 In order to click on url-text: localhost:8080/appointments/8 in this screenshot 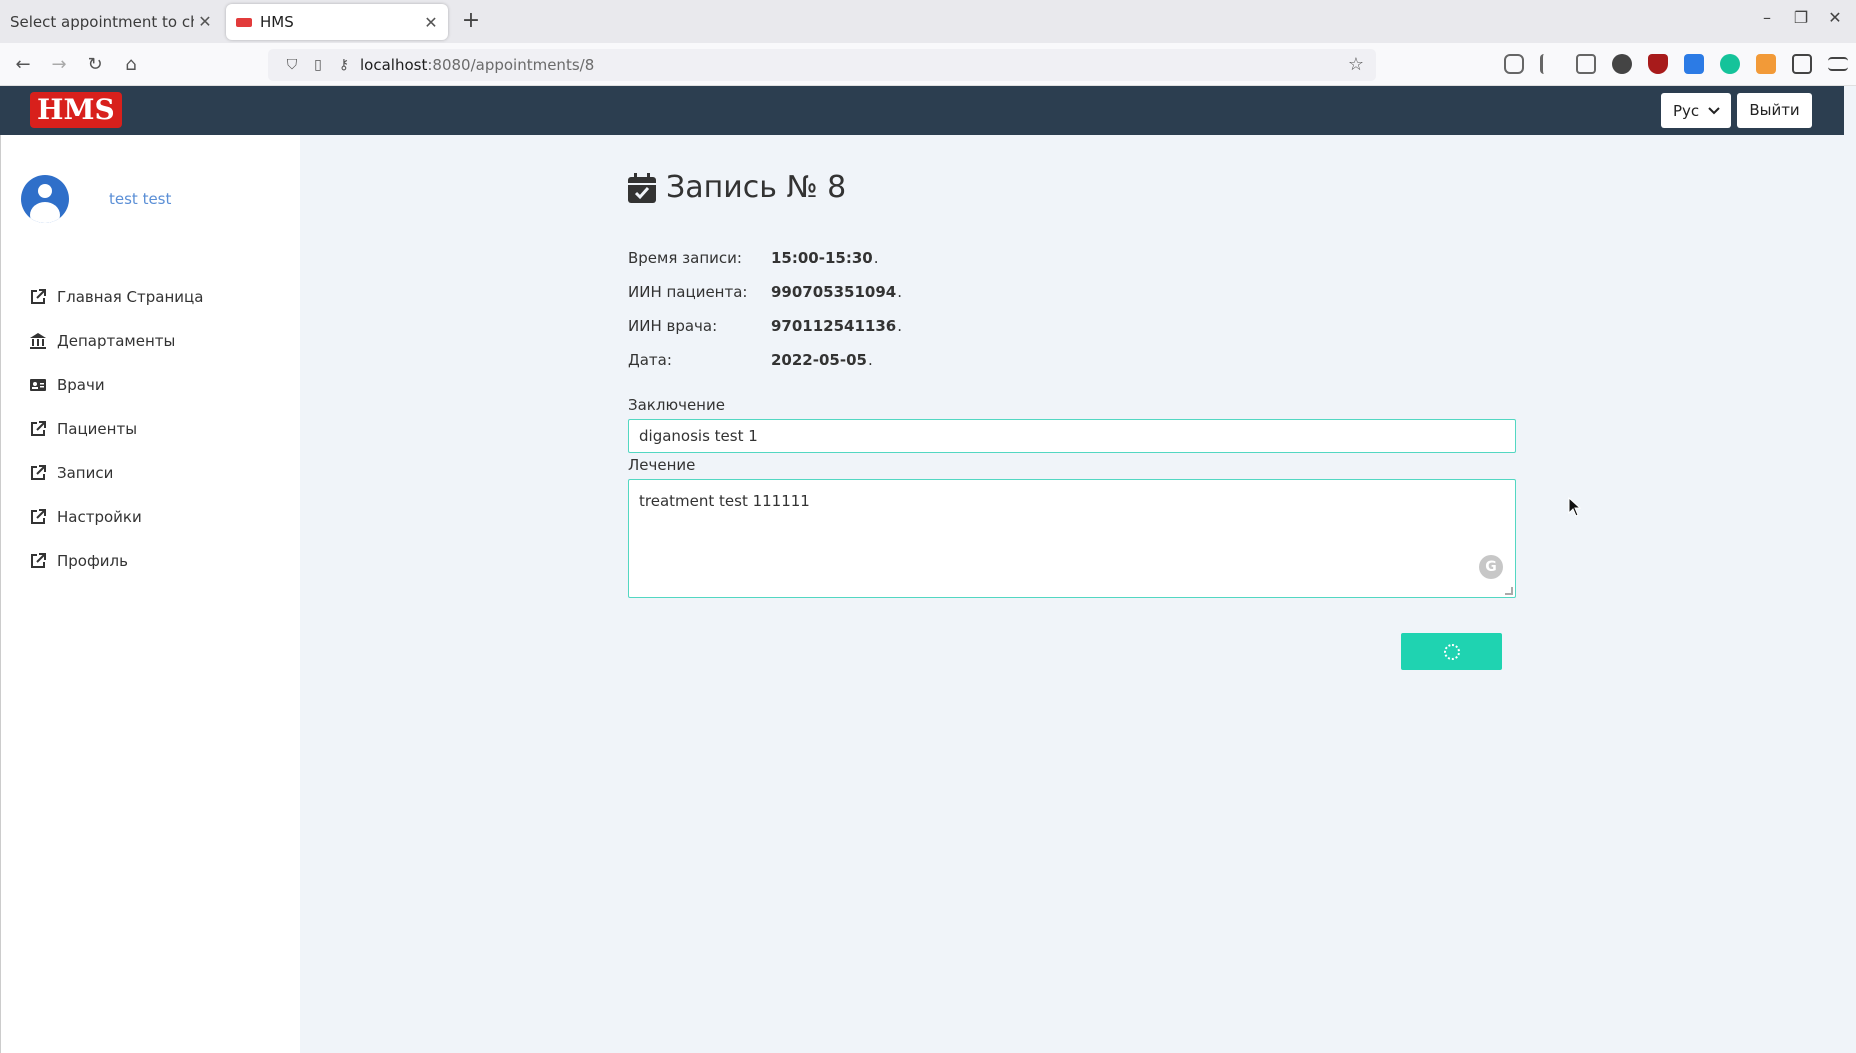, I will do `click(477, 65)`.